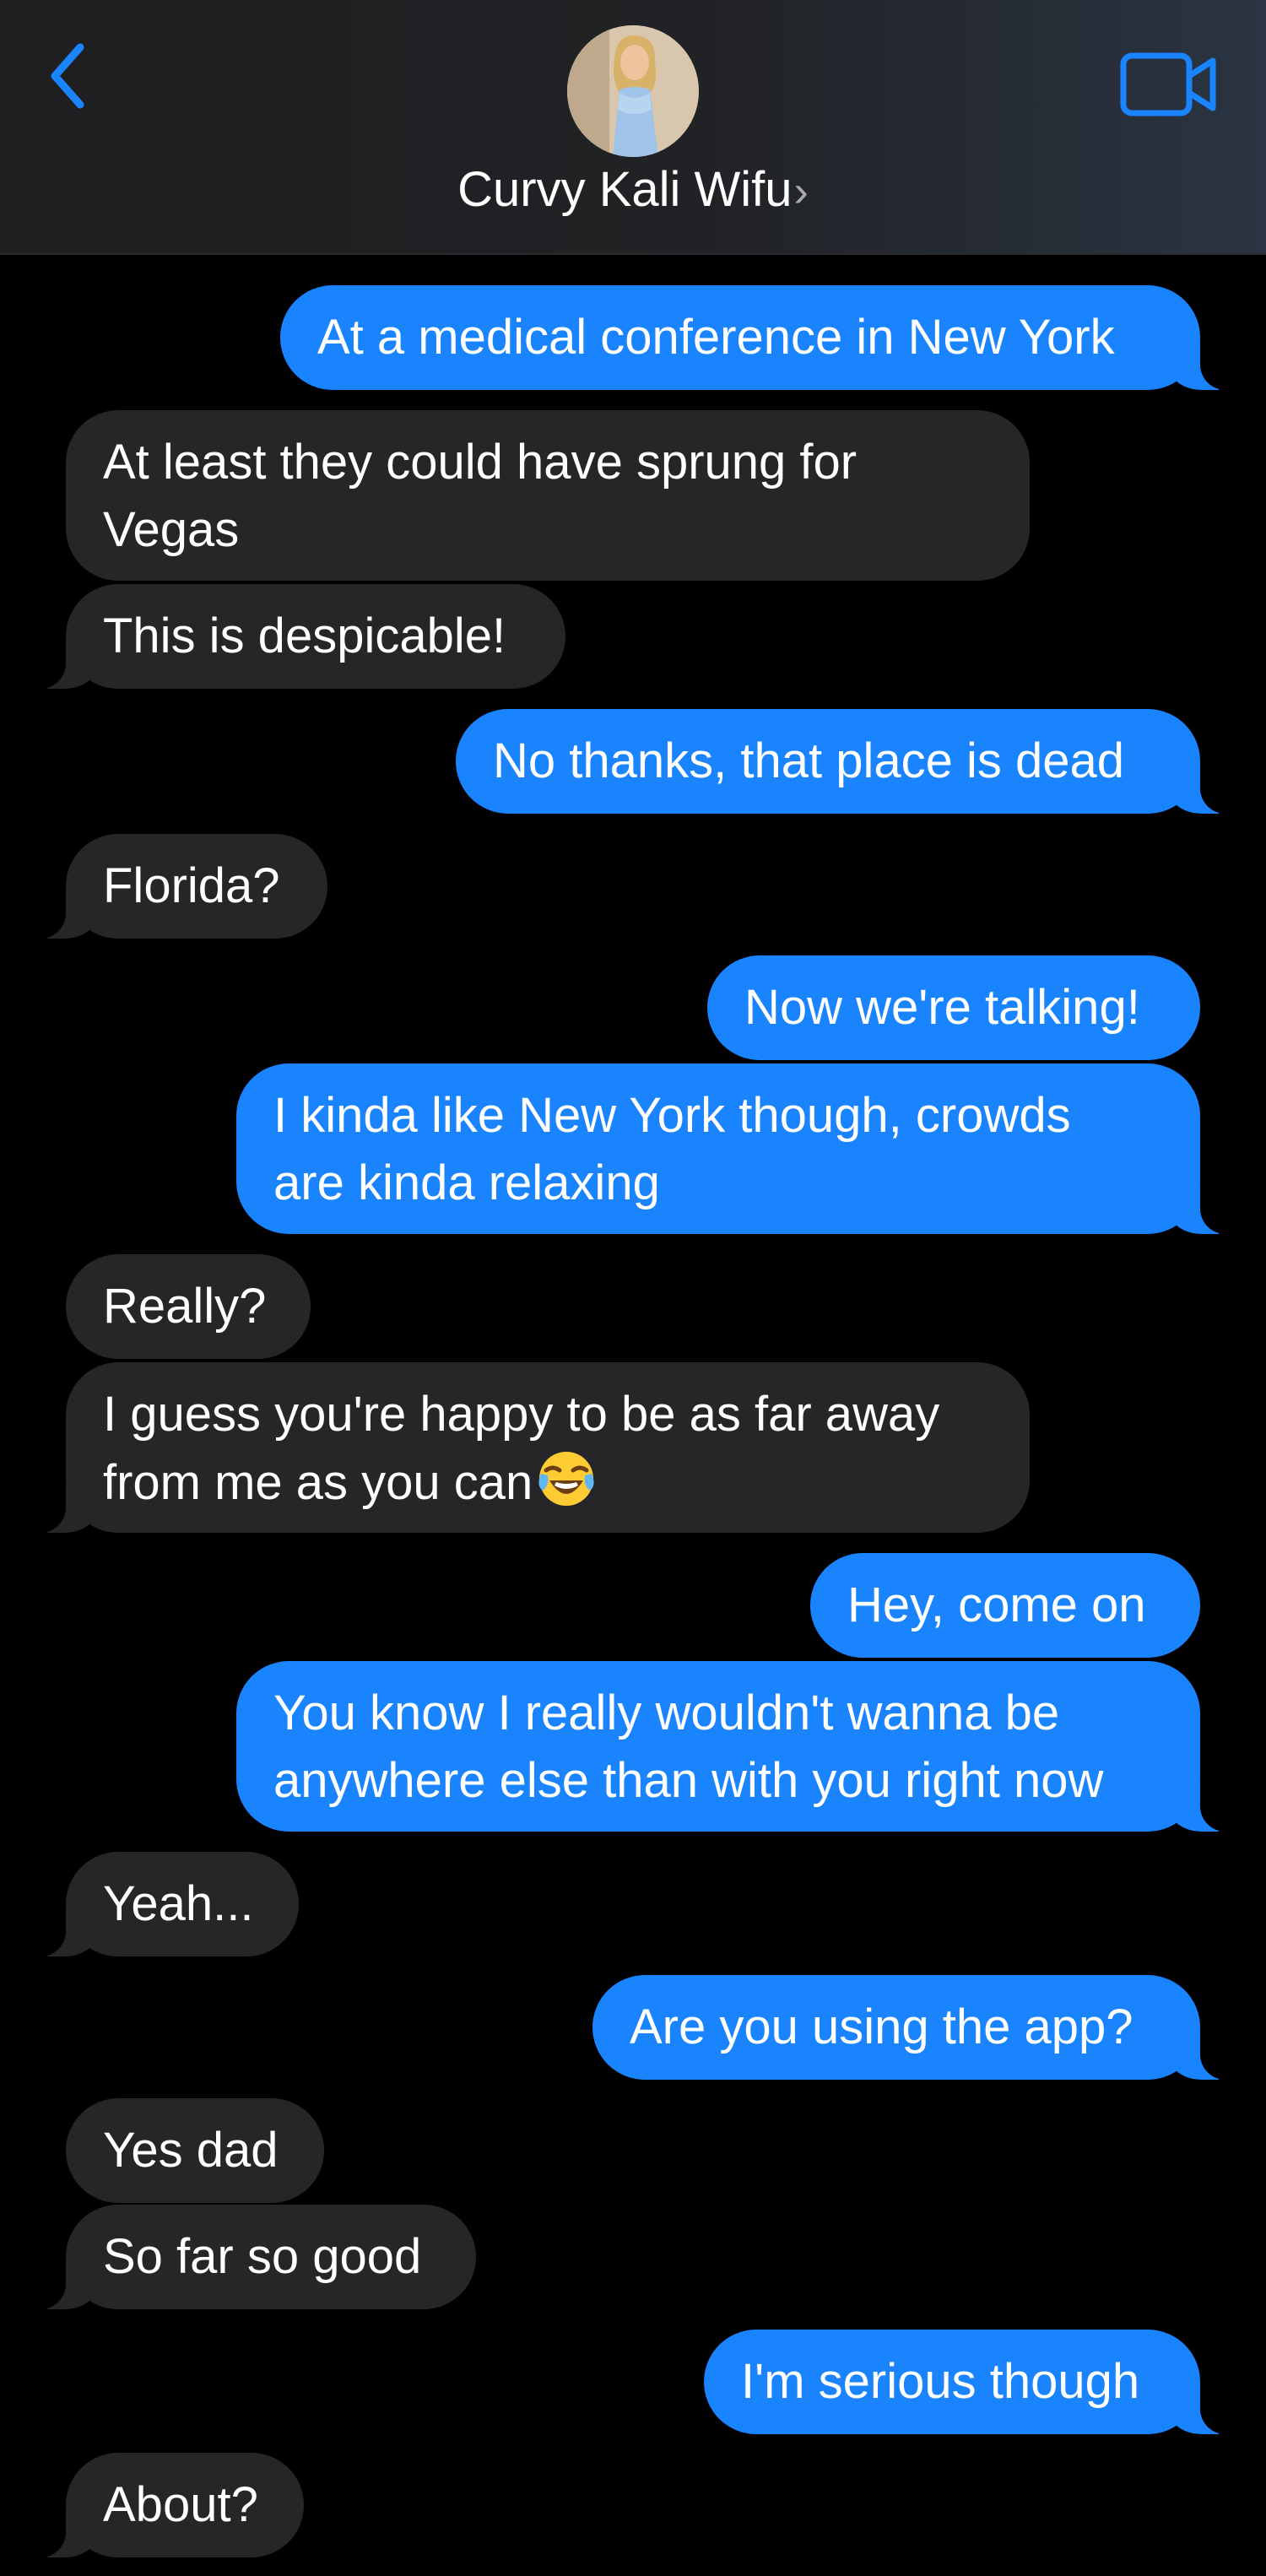 The image size is (1266, 2576). Describe the element at coordinates (997, 1605) in the screenshot. I see `message-text: Hey, come on` at that location.